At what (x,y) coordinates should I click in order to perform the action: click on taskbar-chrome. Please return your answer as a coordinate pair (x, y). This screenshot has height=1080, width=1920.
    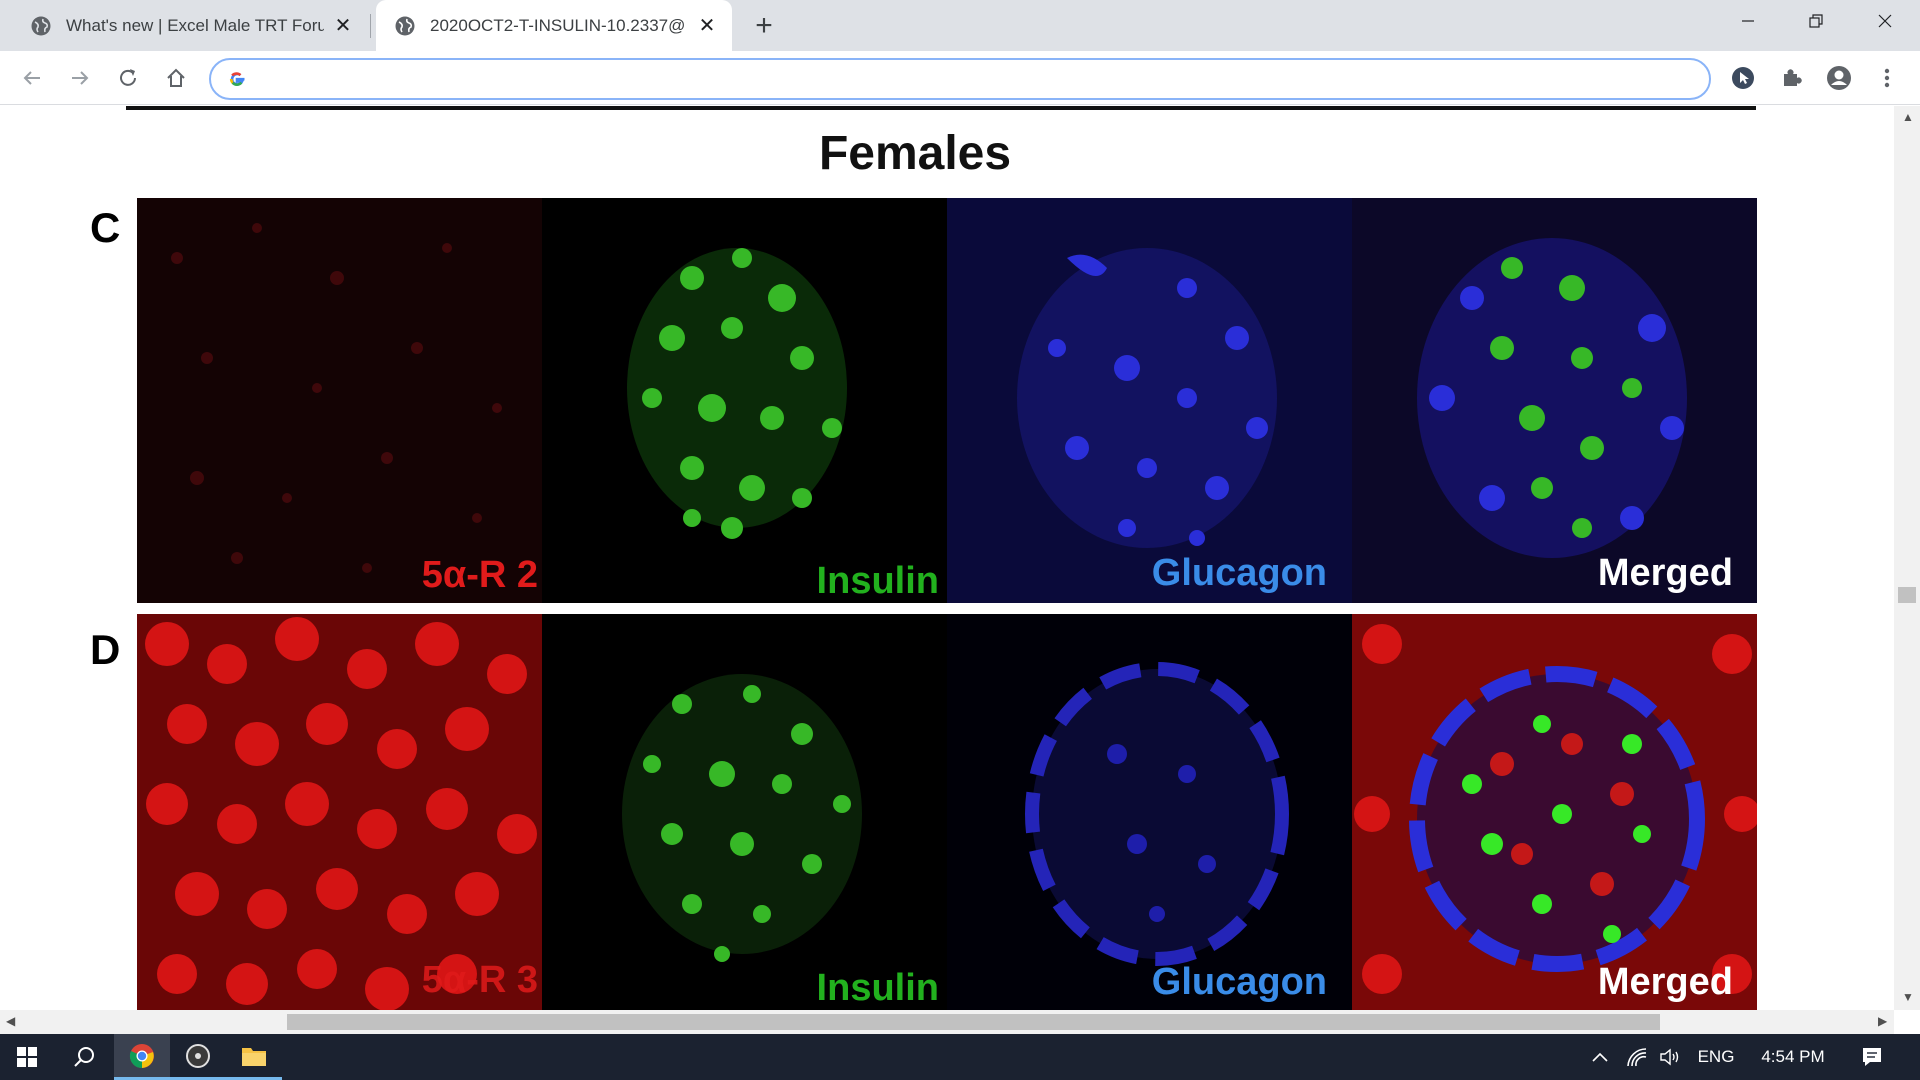
    Looking at the image, I should click on (142, 1057).